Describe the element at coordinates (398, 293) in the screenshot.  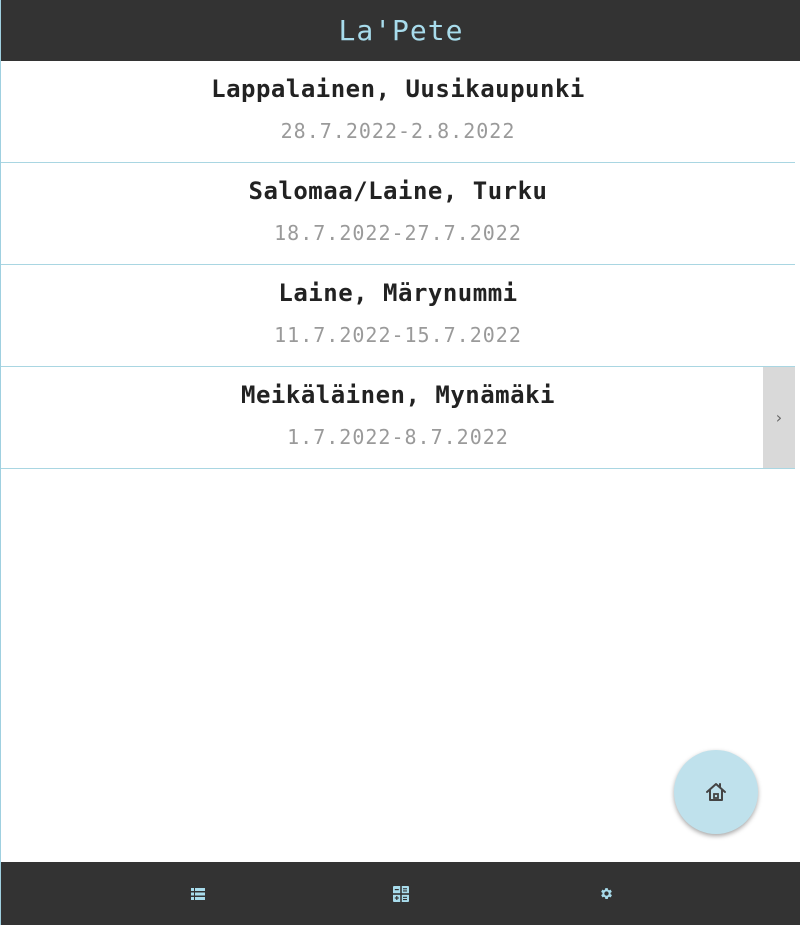
I see `trip-name: Laine, Märynummi` at that location.